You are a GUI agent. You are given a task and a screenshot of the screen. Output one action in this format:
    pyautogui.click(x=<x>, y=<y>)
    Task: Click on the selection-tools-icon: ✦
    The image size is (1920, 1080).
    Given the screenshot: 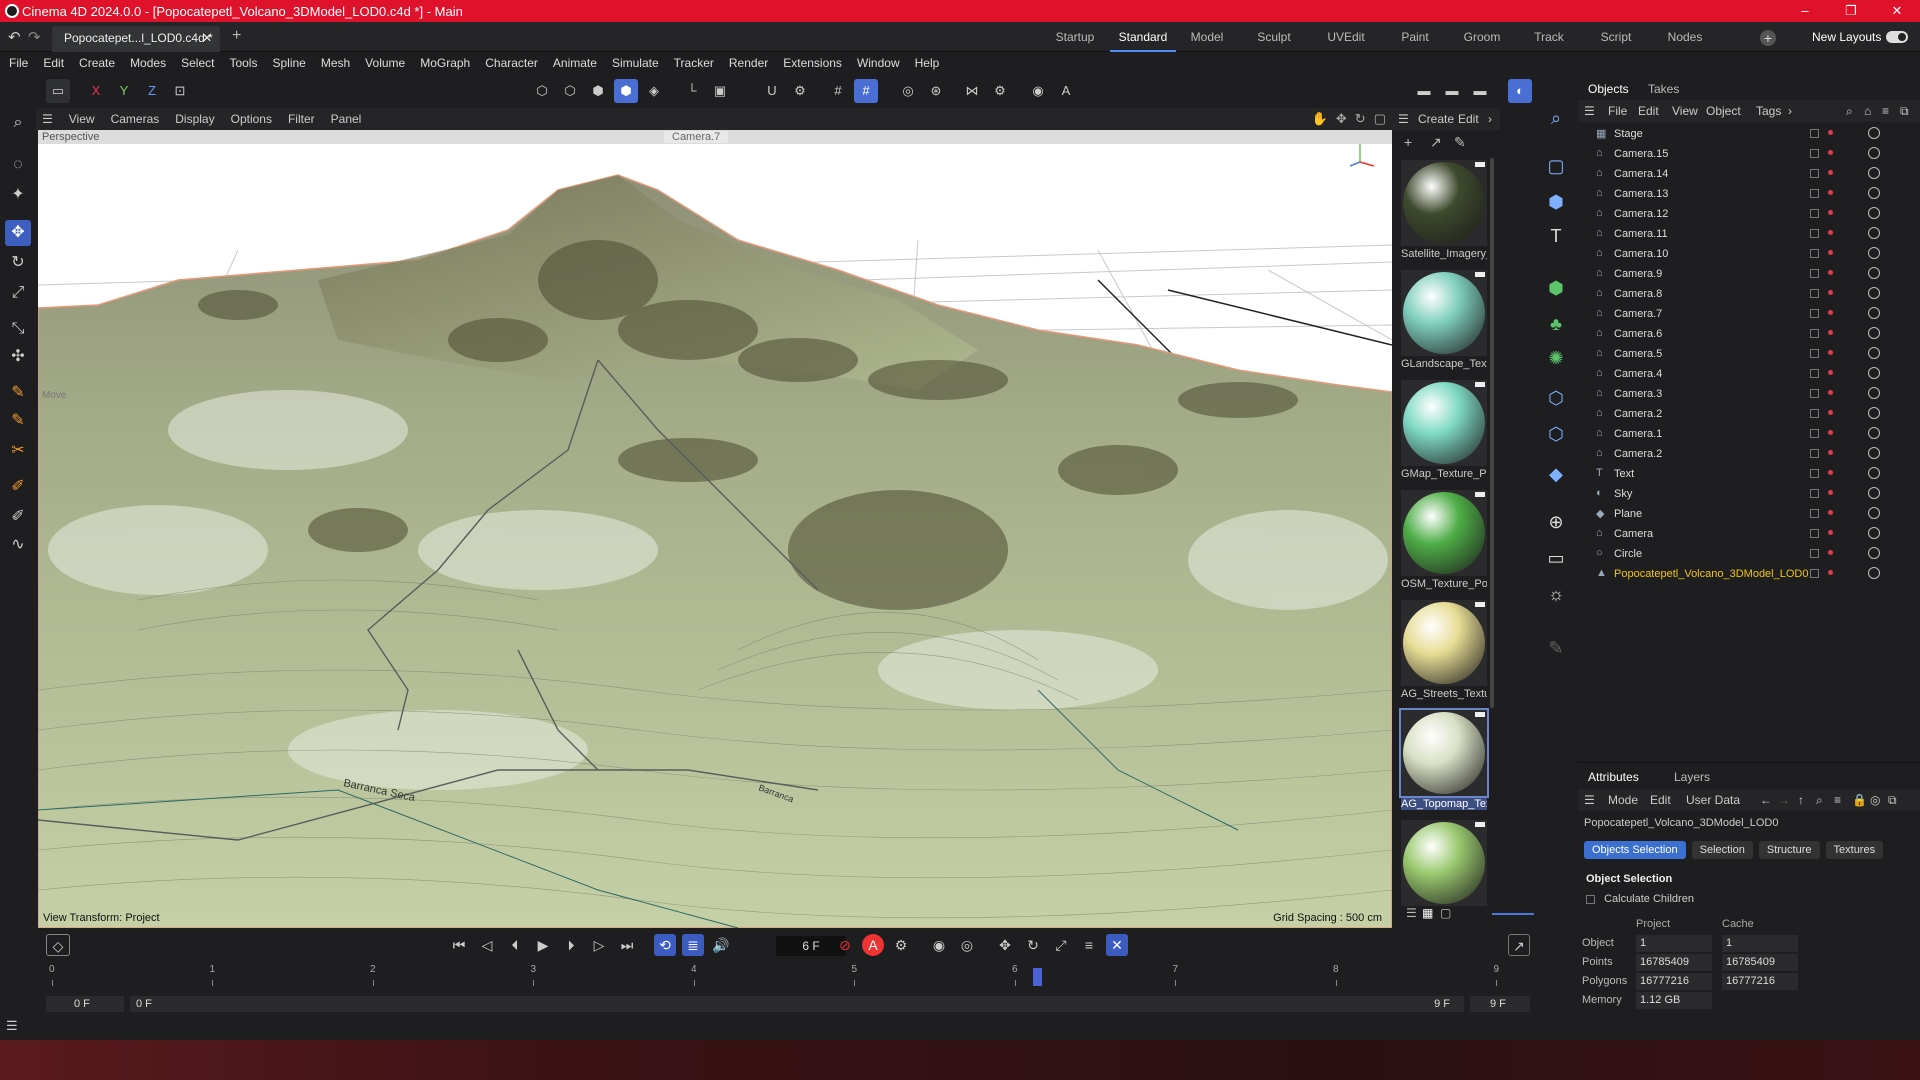 What is the action you would take?
    pyautogui.click(x=18, y=195)
    